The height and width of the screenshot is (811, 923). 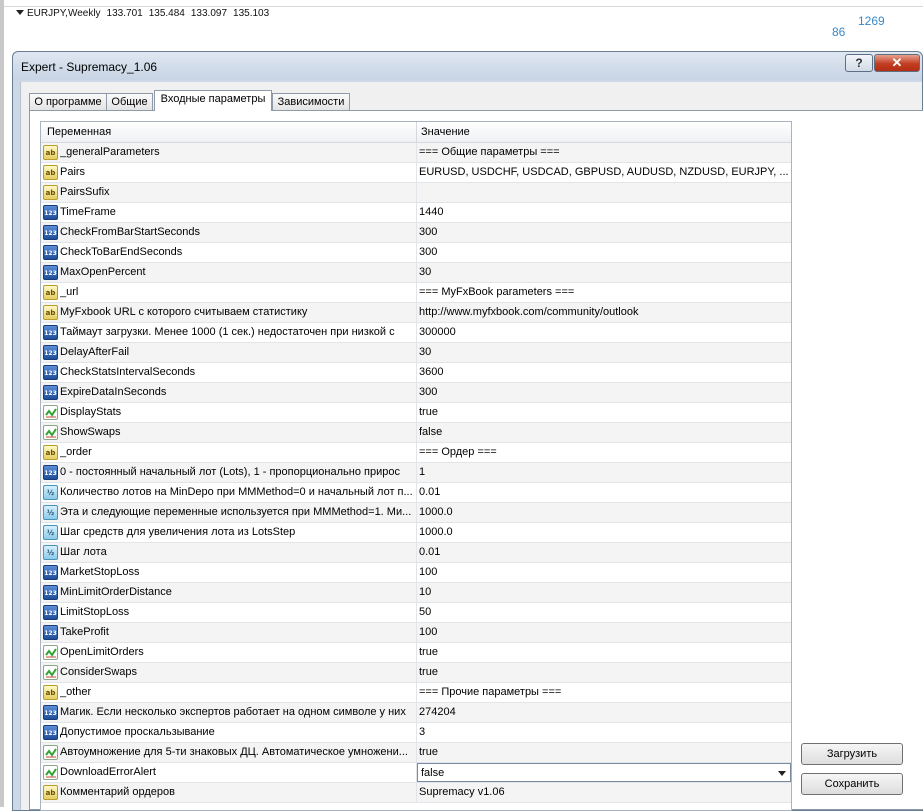 What do you see at coordinates (416, 413) in the screenshot?
I see `parameter-row: DisplayStats true` at bounding box center [416, 413].